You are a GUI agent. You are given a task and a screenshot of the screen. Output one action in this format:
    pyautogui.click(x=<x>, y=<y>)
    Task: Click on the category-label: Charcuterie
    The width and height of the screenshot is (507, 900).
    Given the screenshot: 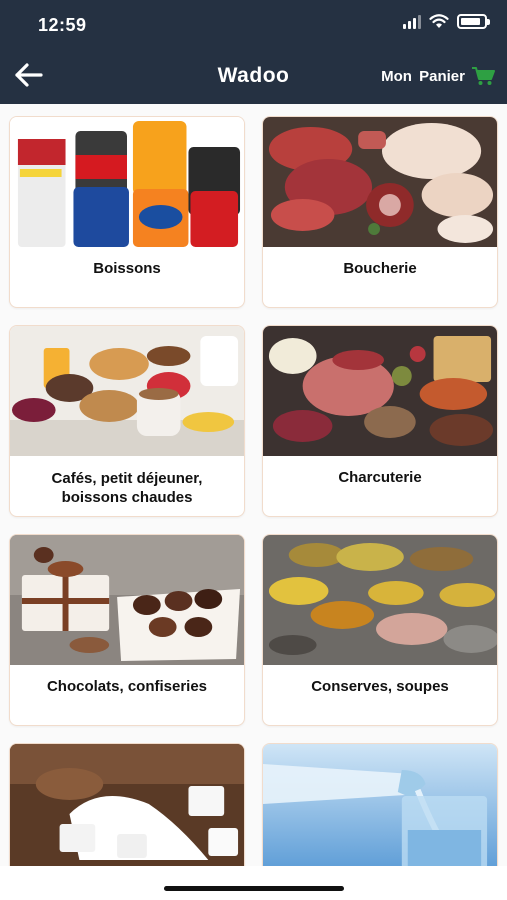 What is the action you would take?
    pyautogui.click(x=380, y=477)
    